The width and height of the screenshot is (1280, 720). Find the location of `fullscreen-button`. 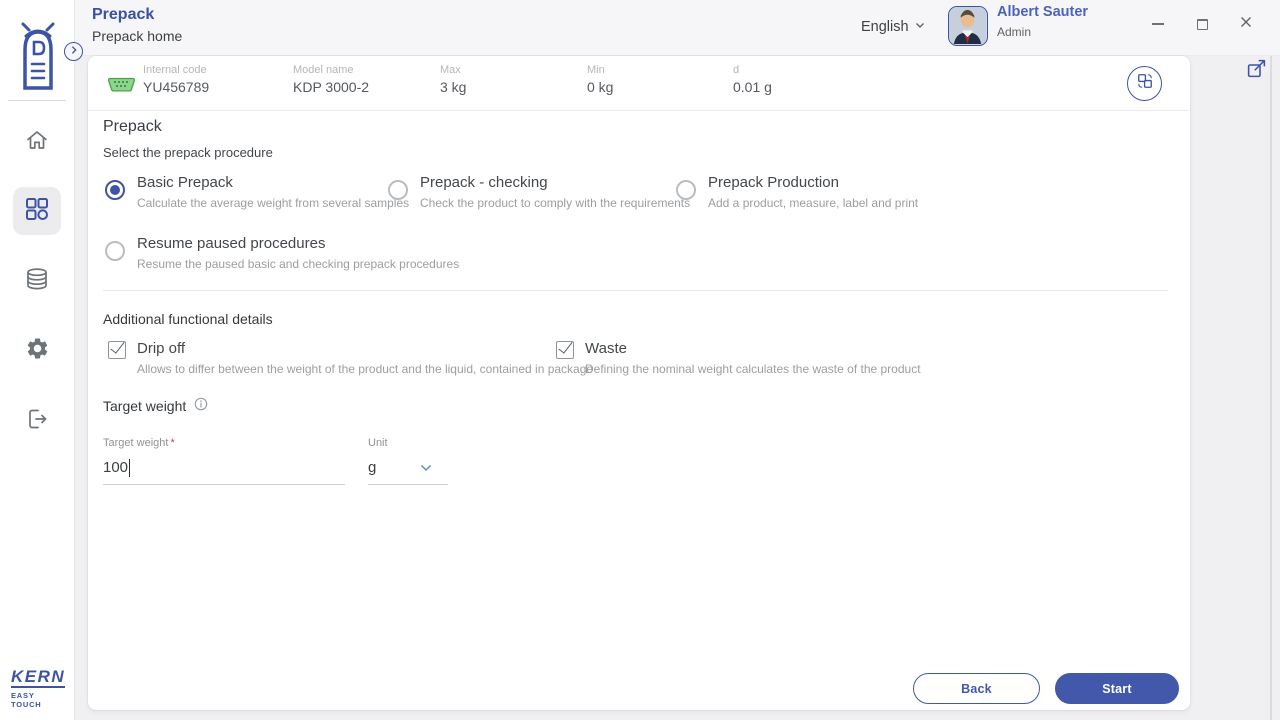

fullscreen-button is located at coordinates (1256, 68).